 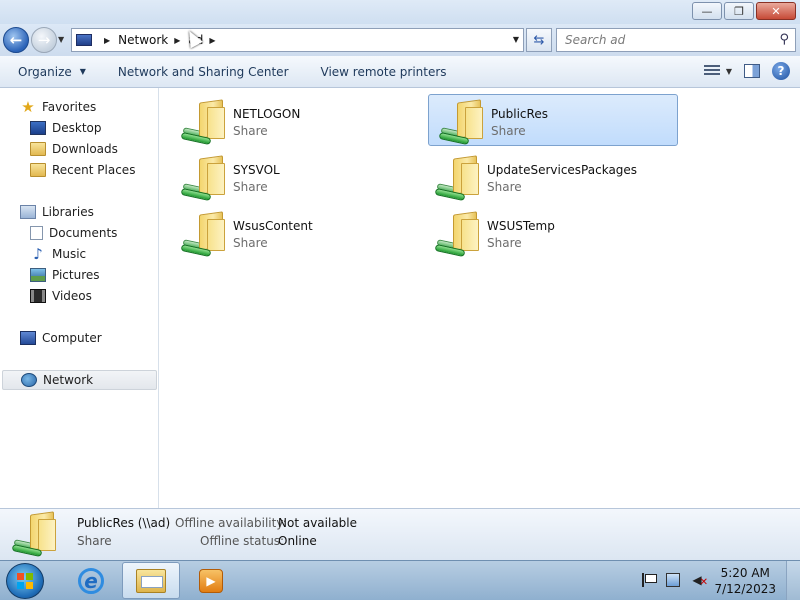 I want to click on sidebar-item-music: ♪ Music, so click(x=58, y=254).